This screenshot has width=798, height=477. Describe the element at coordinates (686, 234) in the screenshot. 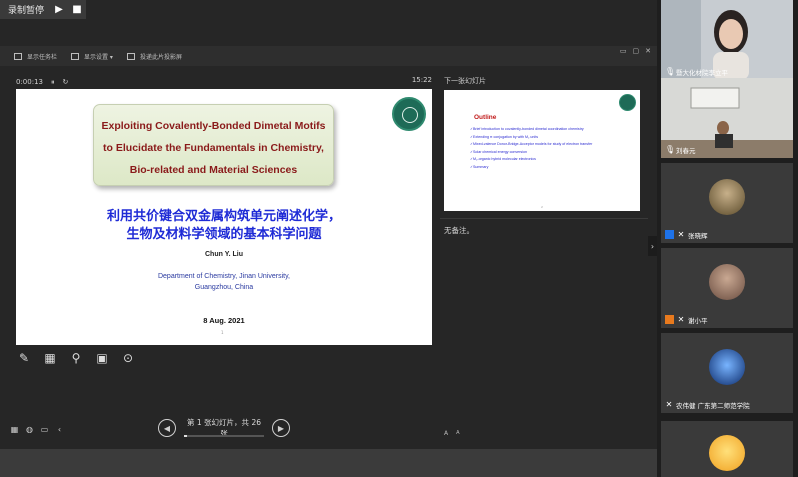

I see `participant-caption: ✕ 张晓辉` at that location.